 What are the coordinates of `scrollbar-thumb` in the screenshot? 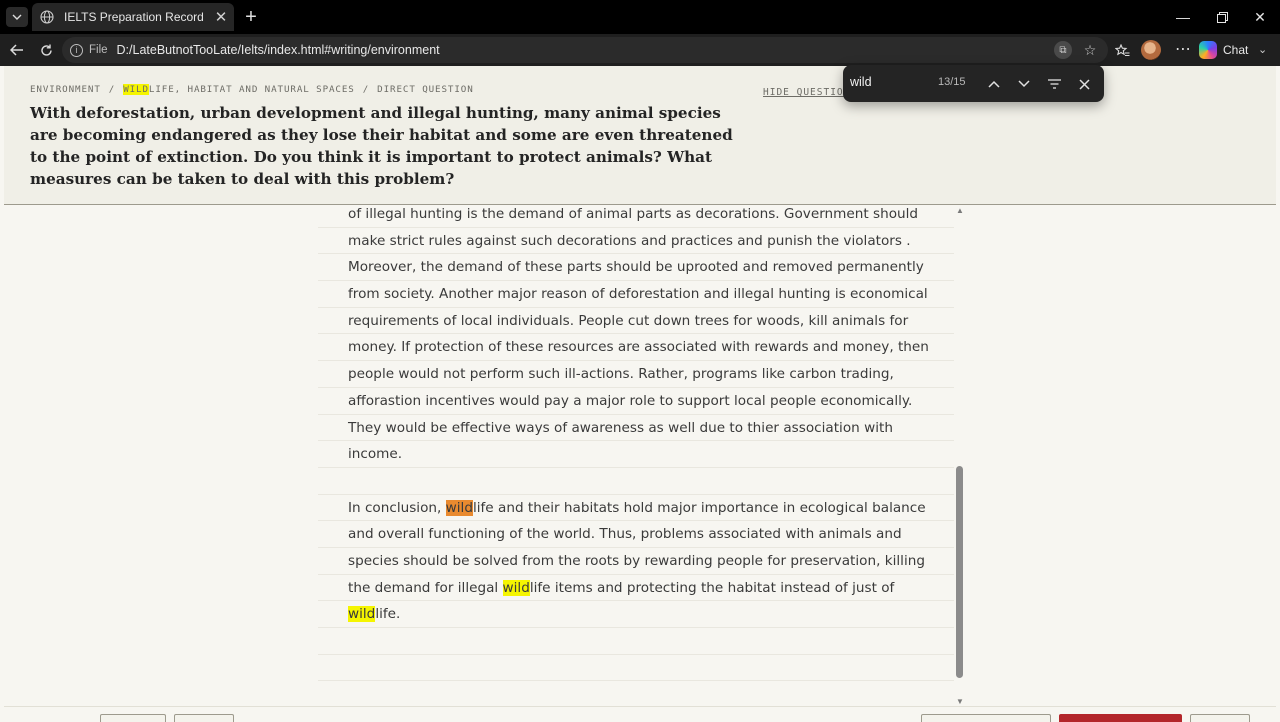 It's located at (959, 572).